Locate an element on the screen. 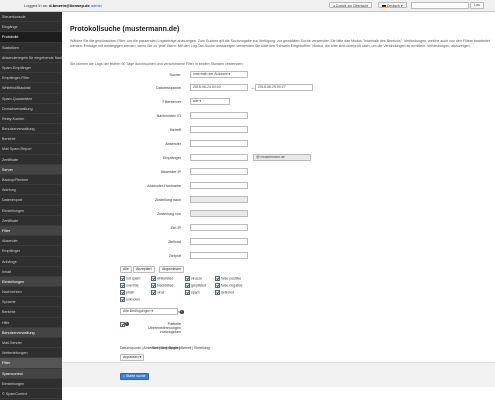 This screenshot has width=495, height=400. einteilung-checkbox: virusze is located at coordinates (193, 278).